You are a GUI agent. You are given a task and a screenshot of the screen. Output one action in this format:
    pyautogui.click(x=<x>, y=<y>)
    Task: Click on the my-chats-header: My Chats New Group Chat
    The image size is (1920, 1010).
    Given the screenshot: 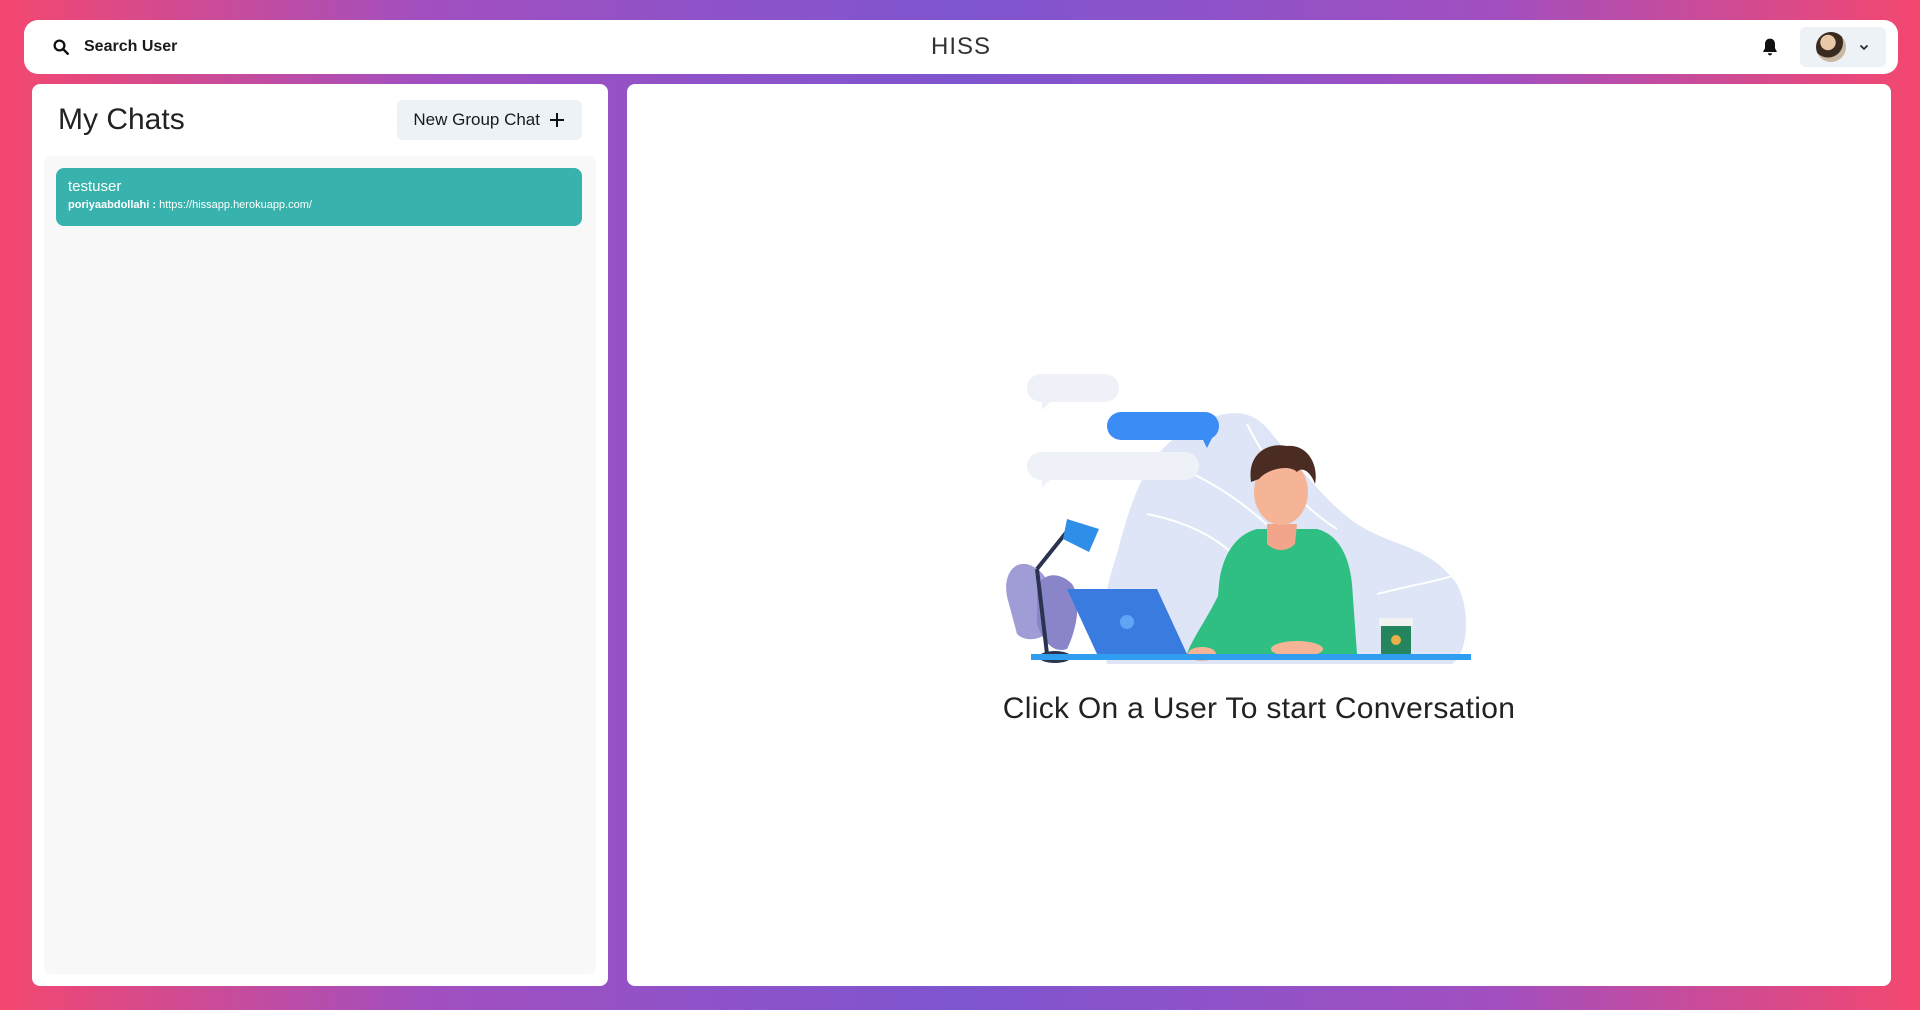 What is the action you would take?
    pyautogui.click(x=320, y=120)
    